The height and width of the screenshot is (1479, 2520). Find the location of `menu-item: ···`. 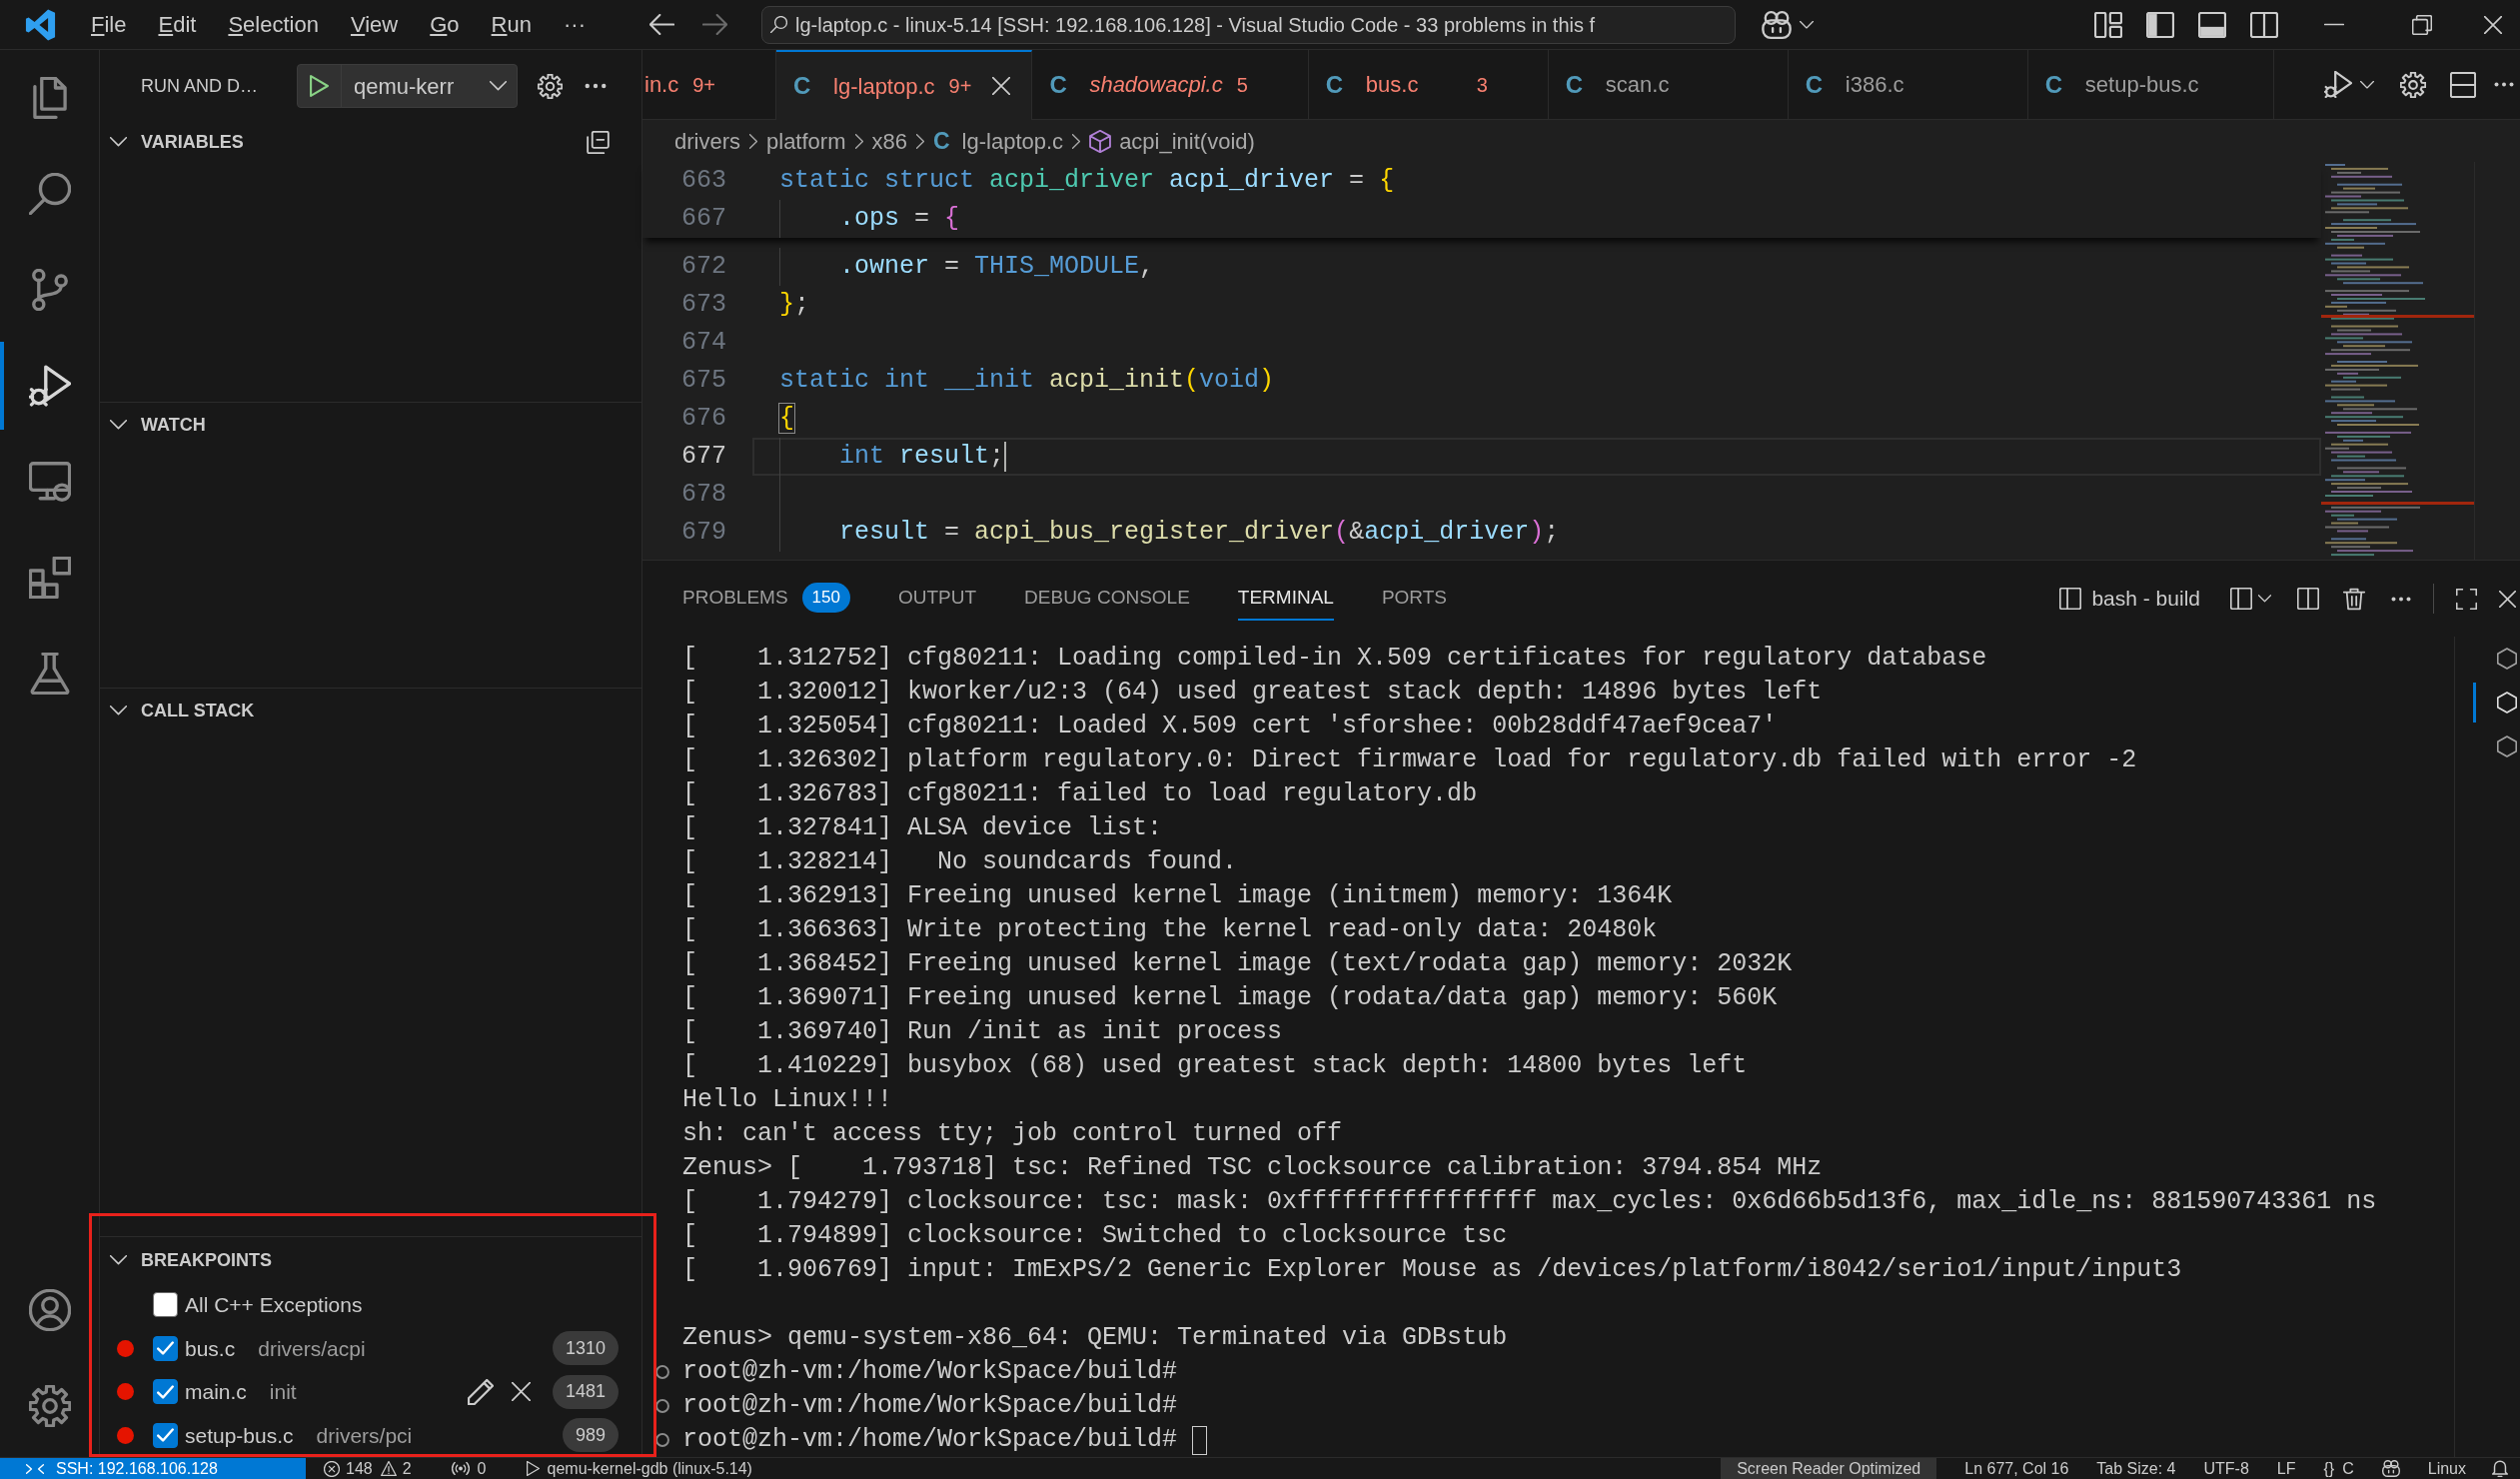

menu-item: ··· is located at coordinates (575, 25).